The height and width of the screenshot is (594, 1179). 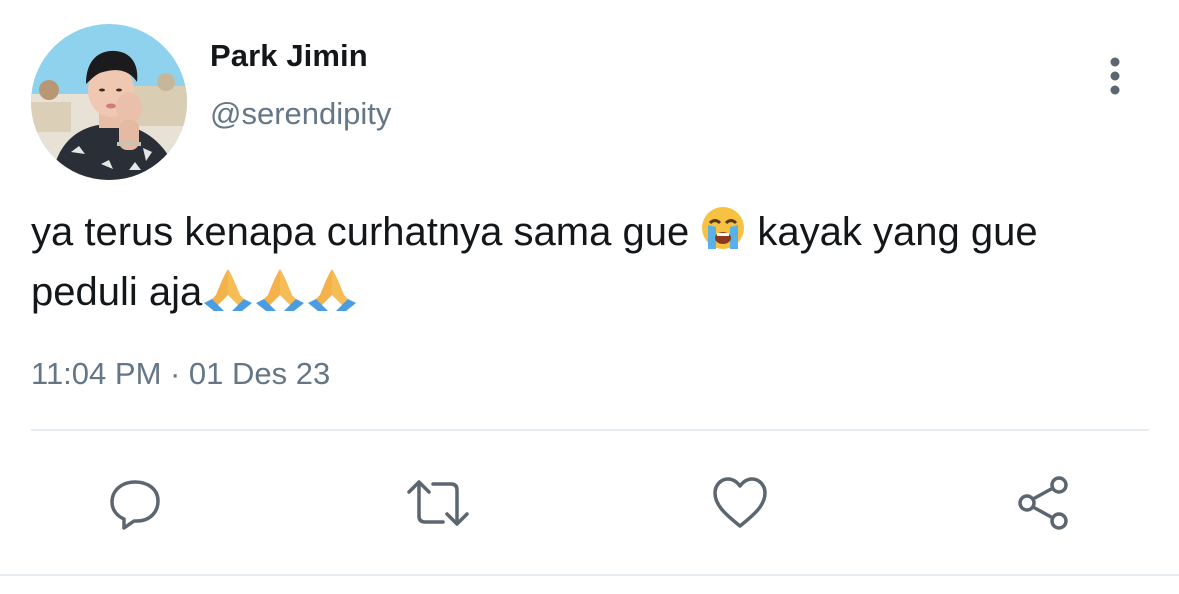 I want to click on like-button, so click(x=740, y=503).